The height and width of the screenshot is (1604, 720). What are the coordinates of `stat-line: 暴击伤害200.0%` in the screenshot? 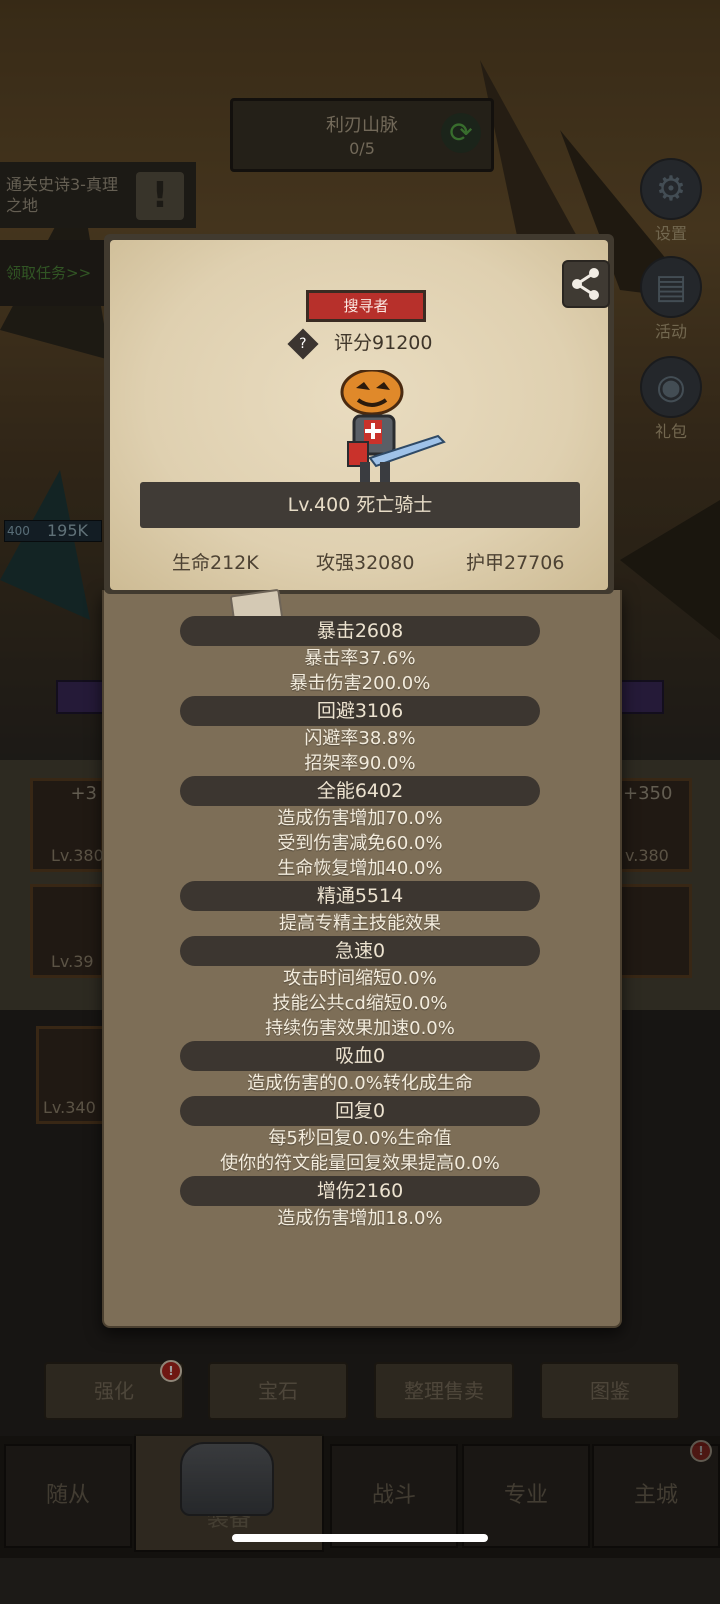 It's located at (360, 683).